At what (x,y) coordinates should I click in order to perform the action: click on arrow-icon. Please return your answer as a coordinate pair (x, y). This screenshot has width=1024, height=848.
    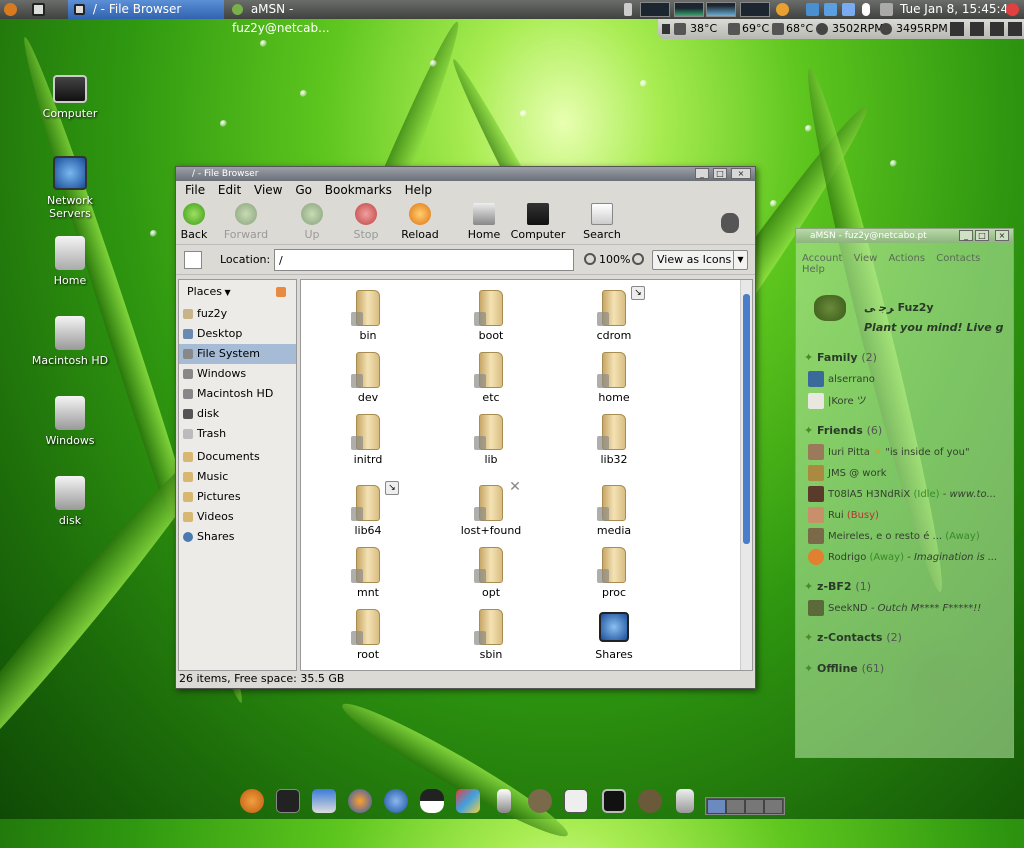
    Looking at the image, I should click on (666, 29).